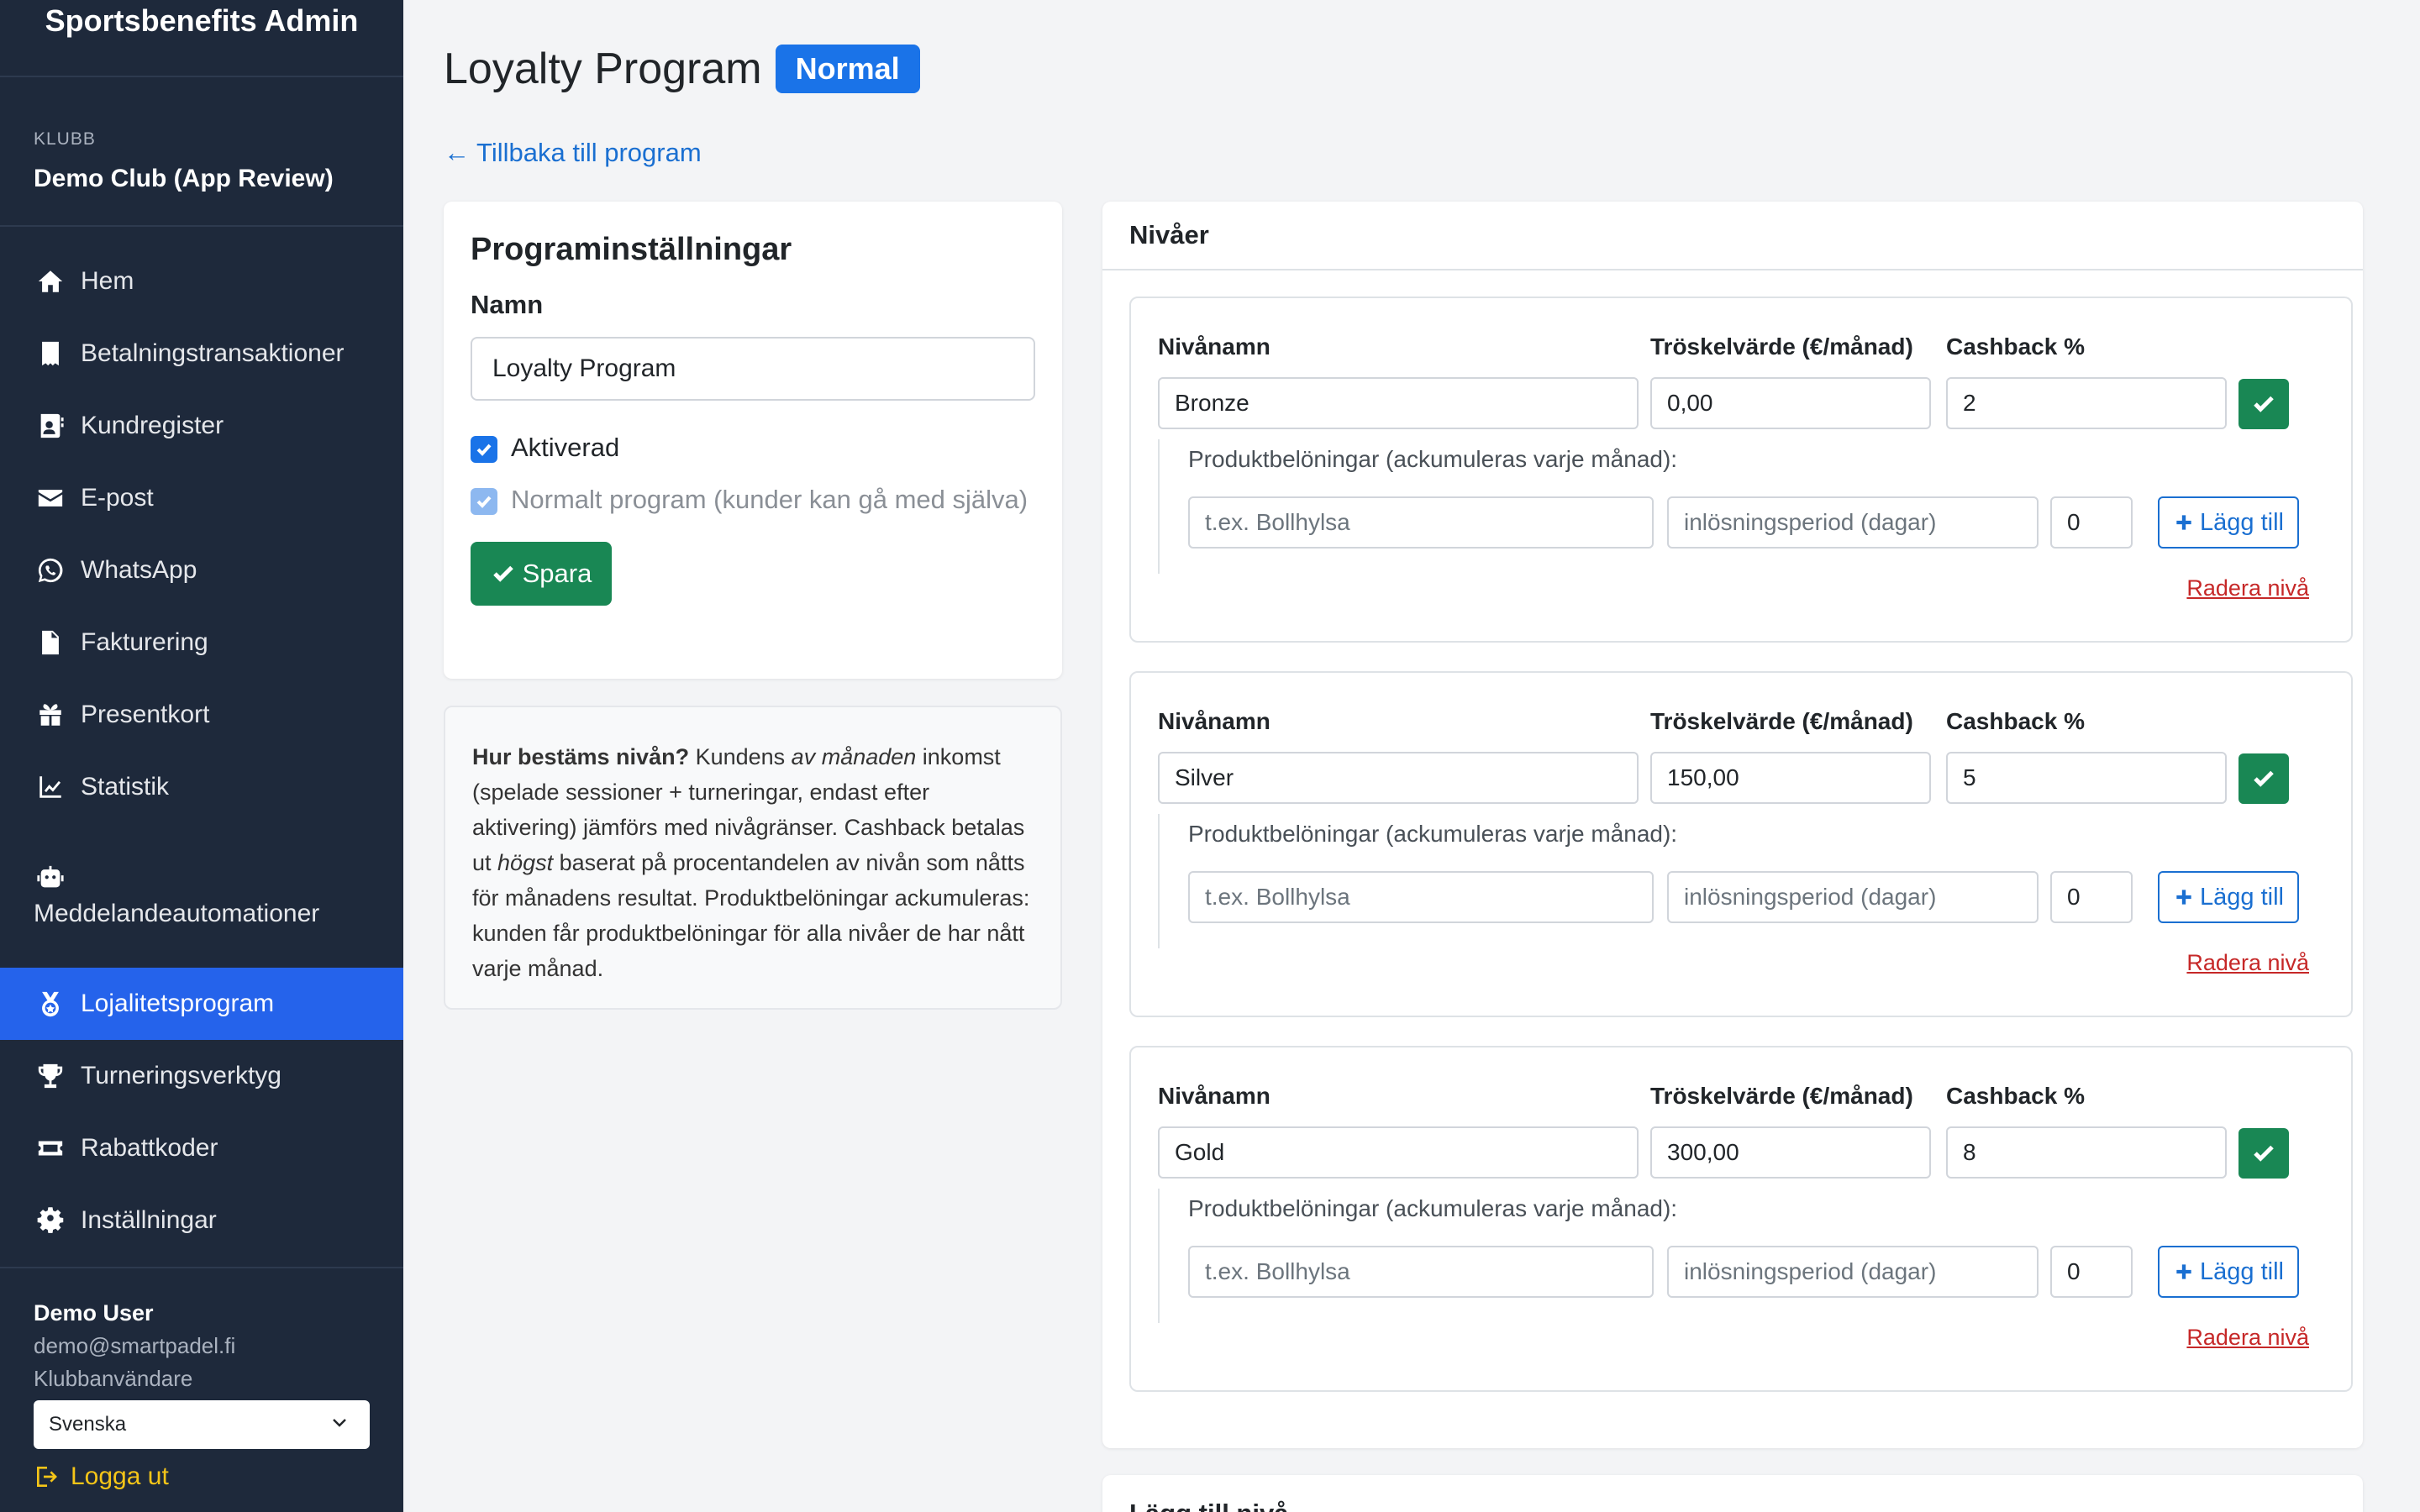 This screenshot has width=2420, height=1512. I want to click on medal-icon, so click(51, 1004).